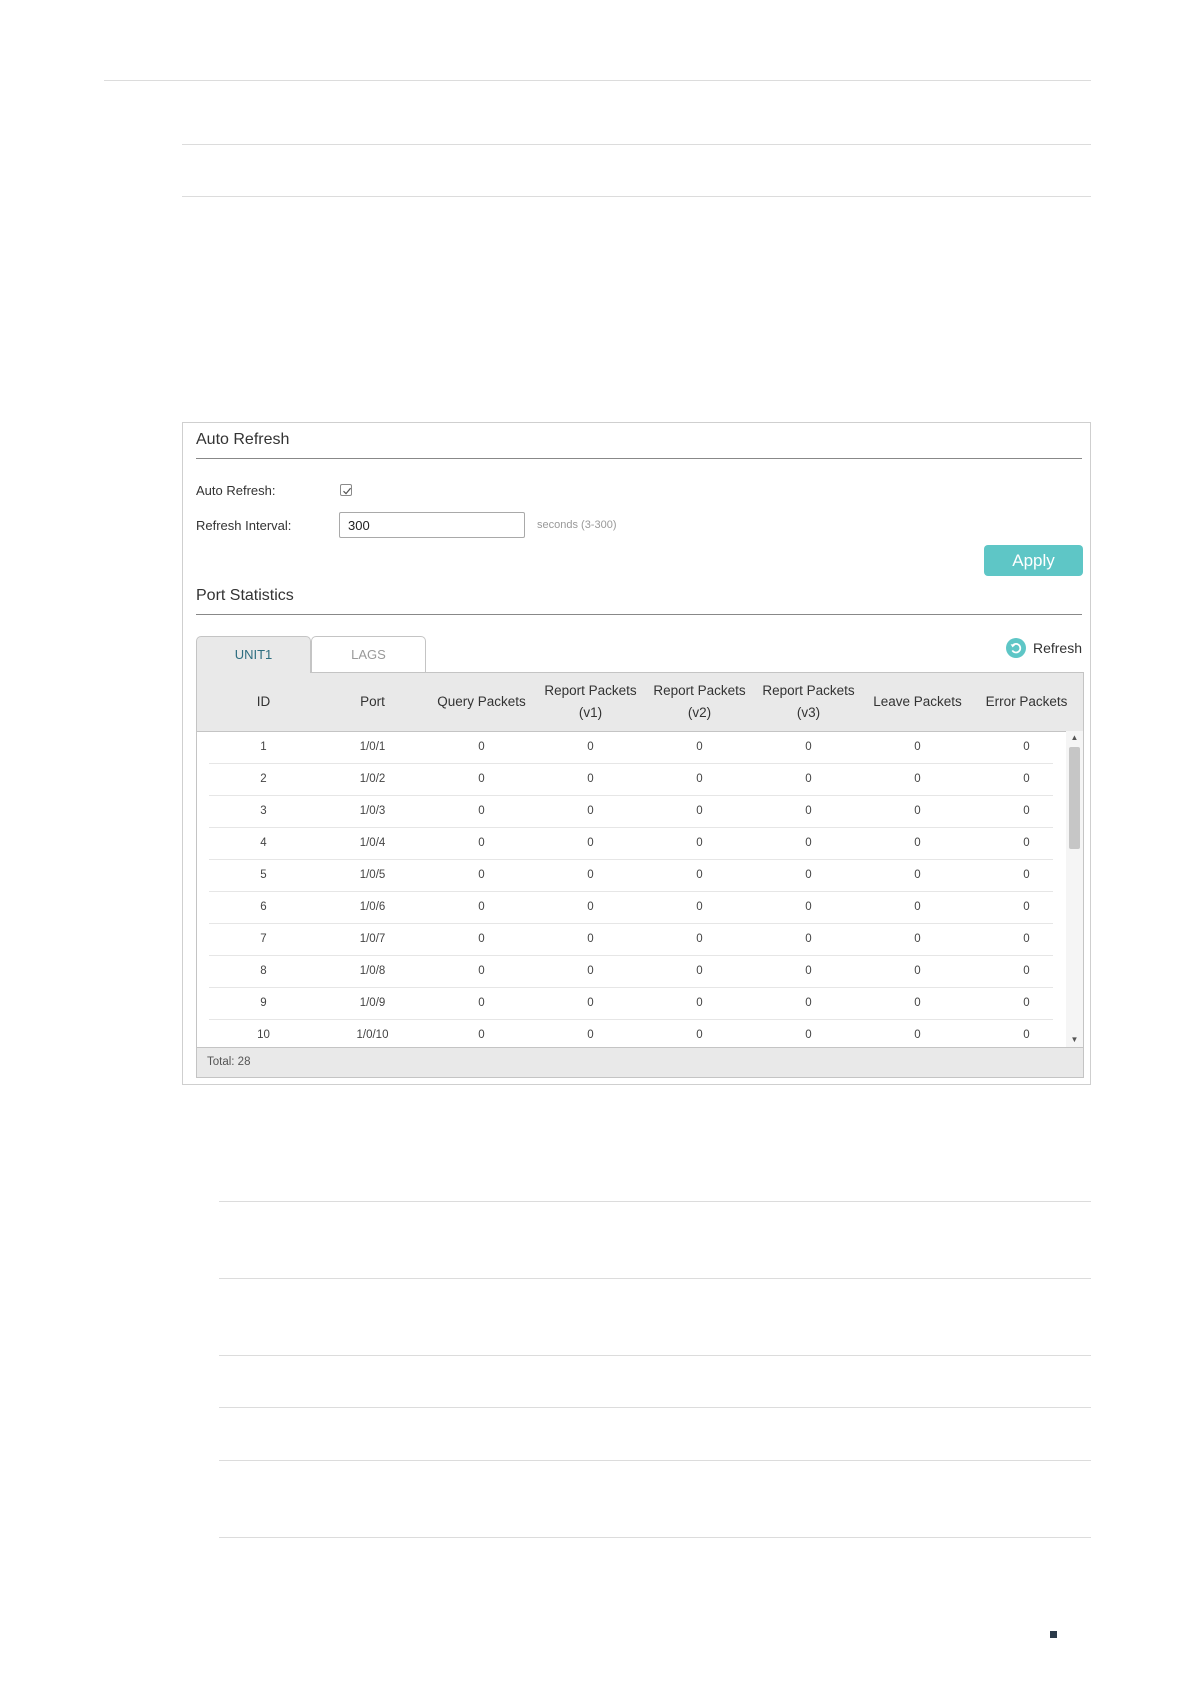  Describe the element at coordinates (263, 875) in the screenshot. I see `cell-id: 5` at that location.